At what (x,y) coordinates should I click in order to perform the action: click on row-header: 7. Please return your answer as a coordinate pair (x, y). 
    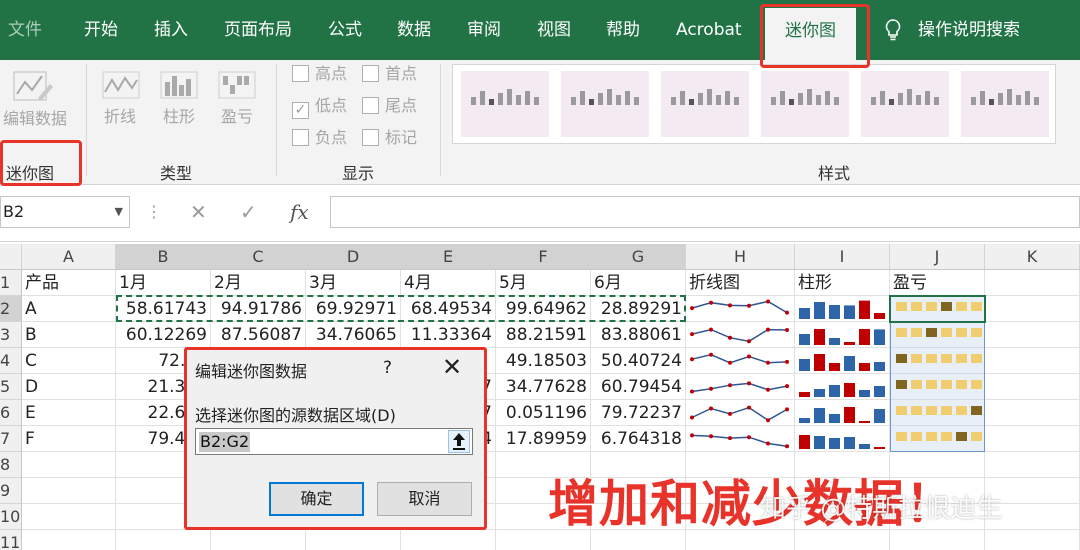
    Looking at the image, I should click on (11, 439).